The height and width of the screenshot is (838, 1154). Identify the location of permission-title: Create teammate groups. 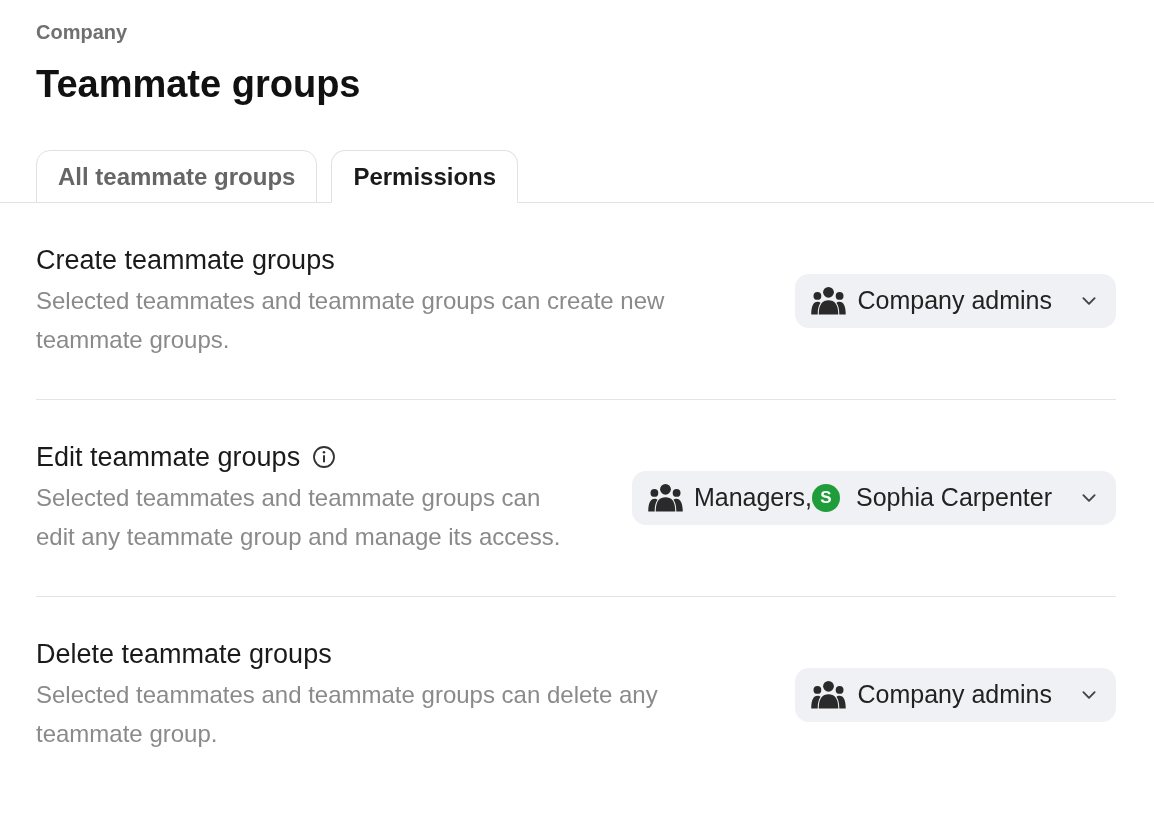
(185, 260).